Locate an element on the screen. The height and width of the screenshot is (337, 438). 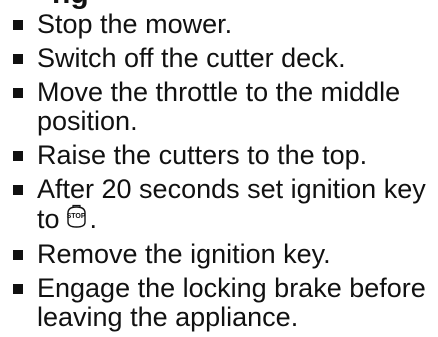
list-item: Stop the mower. is located at coordinates (222, 24).